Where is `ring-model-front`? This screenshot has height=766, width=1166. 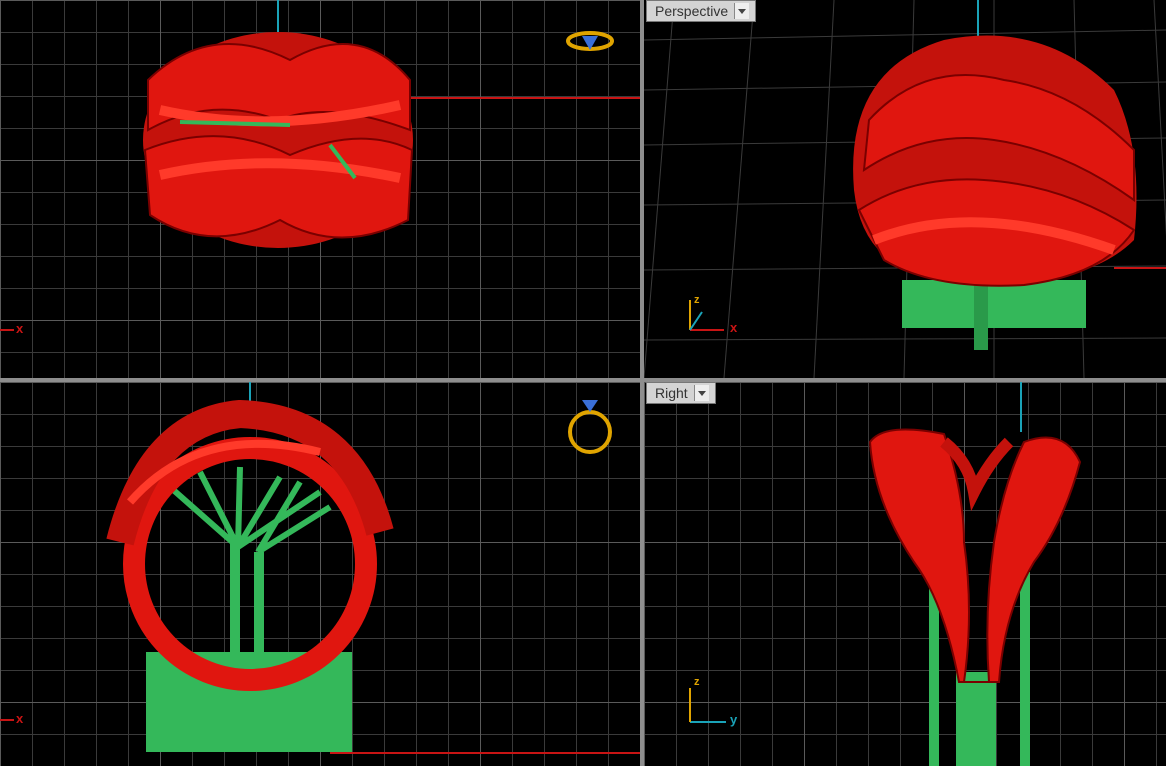
ring-model-front is located at coordinates (250, 545).